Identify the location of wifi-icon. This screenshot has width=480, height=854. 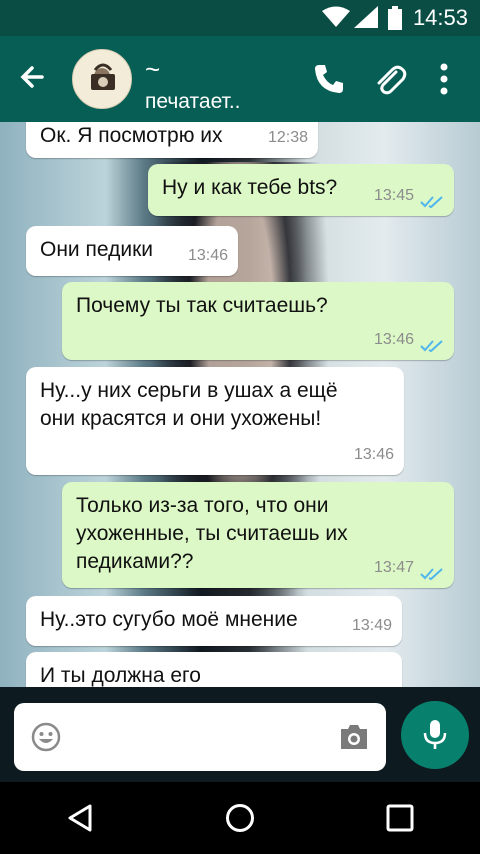
(336, 16).